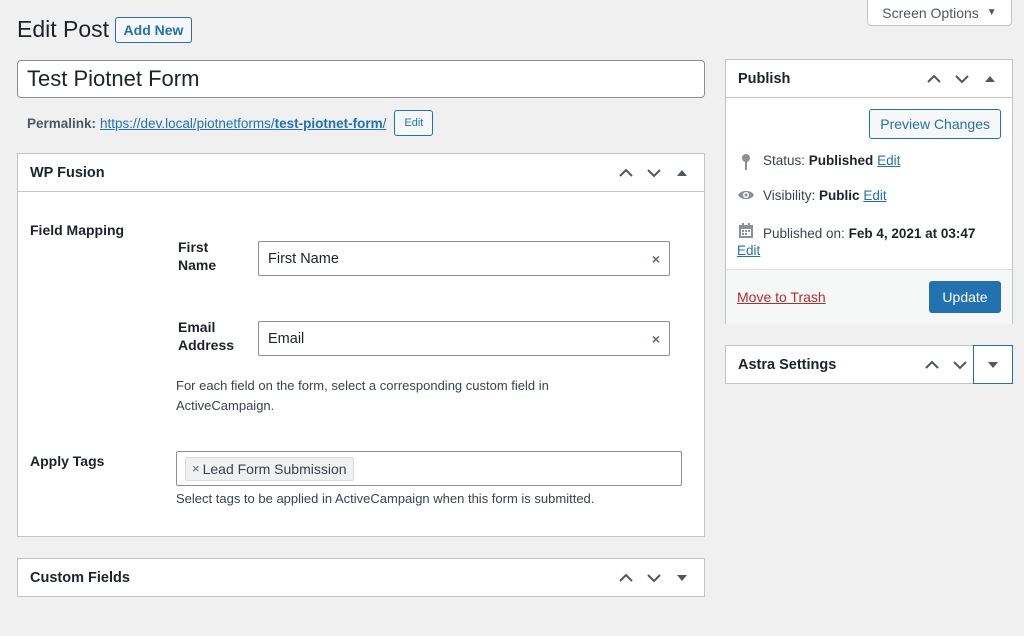 This screenshot has height=636, width=1024. I want to click on status-row: Status: Published Edit, so click(818, 162).